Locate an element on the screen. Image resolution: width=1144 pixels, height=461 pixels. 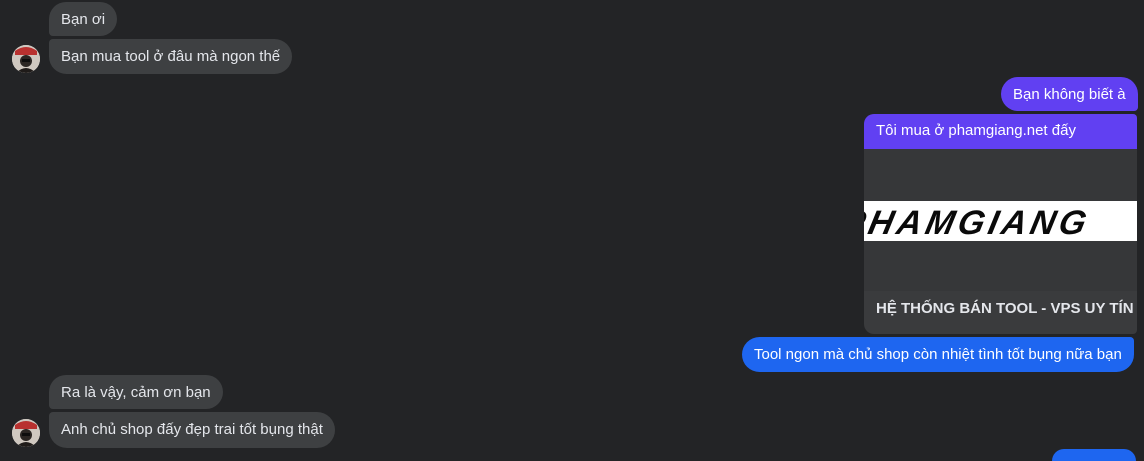
message-bubble-outgoing-partial is located at coordinates (1094, 455).